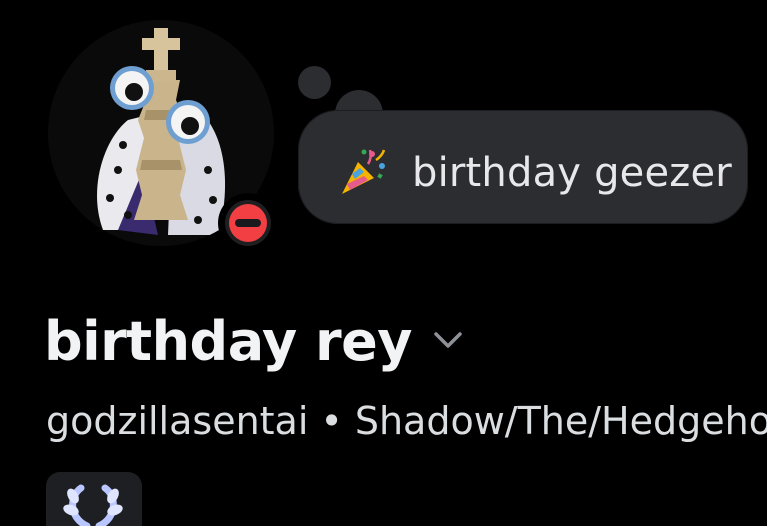 This screenshot has height=526, width=767. I want to click on status-bar, so click(248, 223).